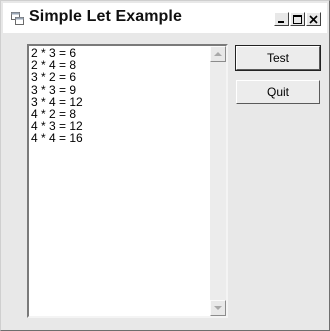  What do you see at coordinates (105, 16) in the screenshot?
I see `window-title: Simple Let Example` at bounding box center [105, 16].